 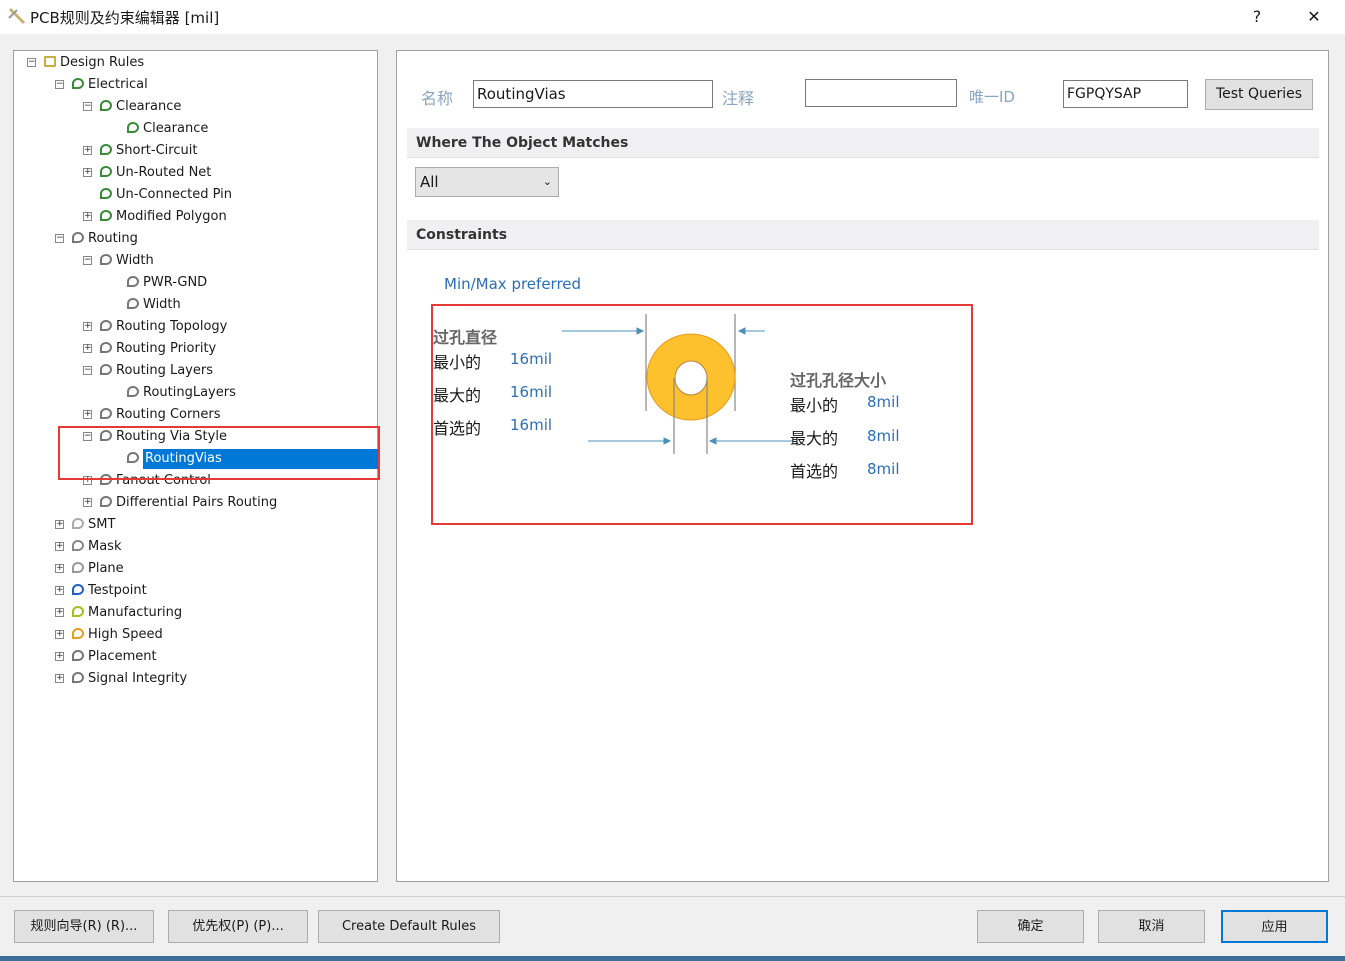 I want to click on unique-id-label: 唯一ID, so click(x=992, y=97).